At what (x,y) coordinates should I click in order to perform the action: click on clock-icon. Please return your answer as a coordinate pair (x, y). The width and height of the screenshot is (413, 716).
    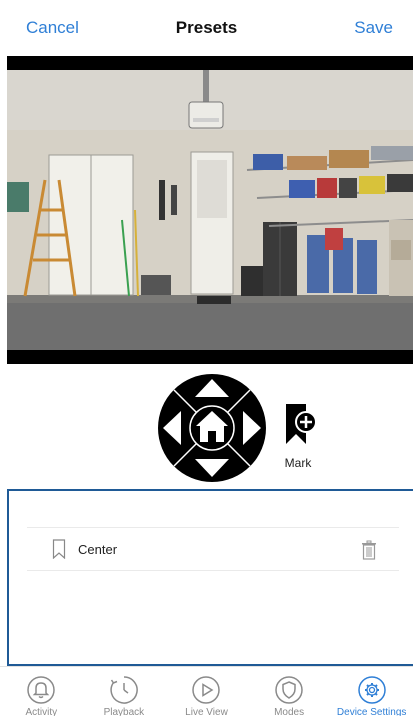
    Looking at the image, I should click on (124, 690).